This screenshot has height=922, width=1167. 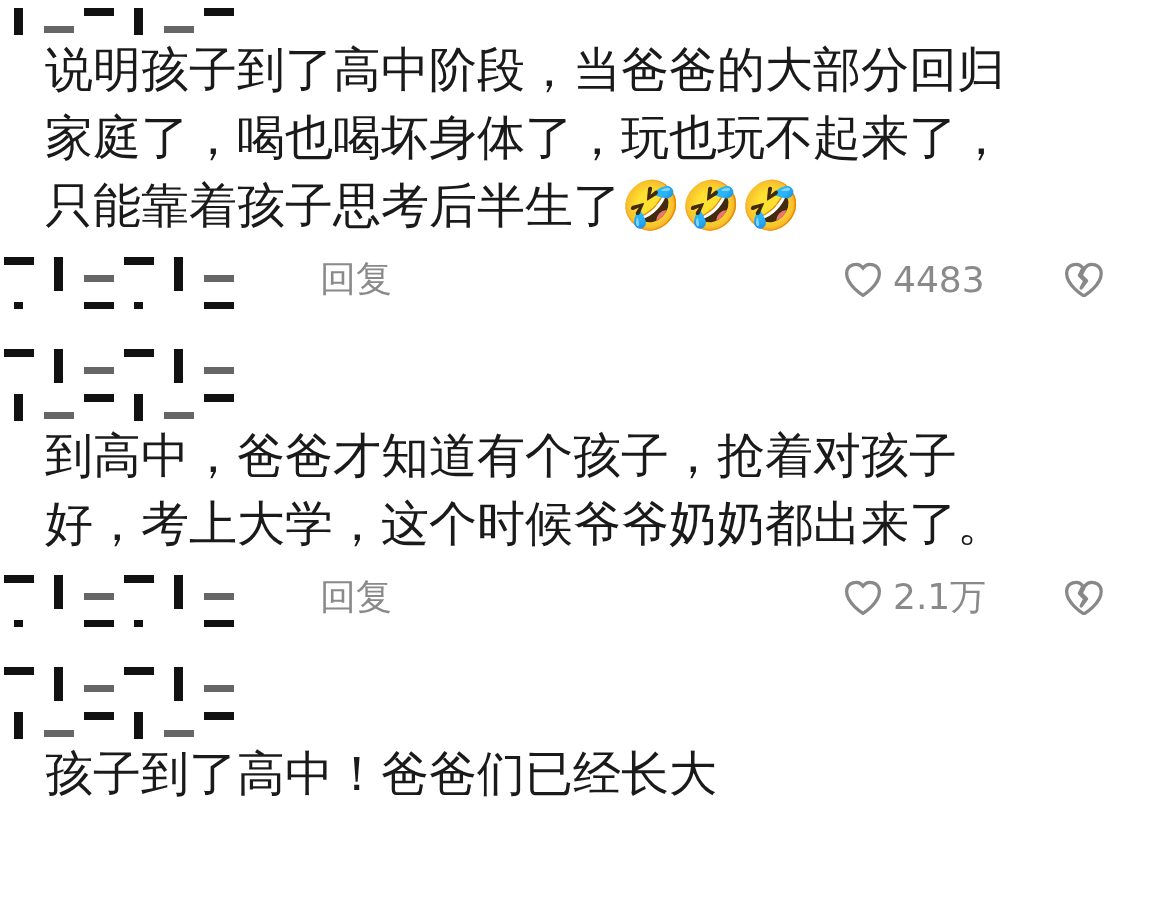 What do you see at coordinates (525, 489) in the screenshot?
I see `comment-text: 到高中，爸爸才知道有个孩子，抢着对孩子 好，考上大学，这个时候爷爷奶奶都出来了。` at bounding box center [525, 489].